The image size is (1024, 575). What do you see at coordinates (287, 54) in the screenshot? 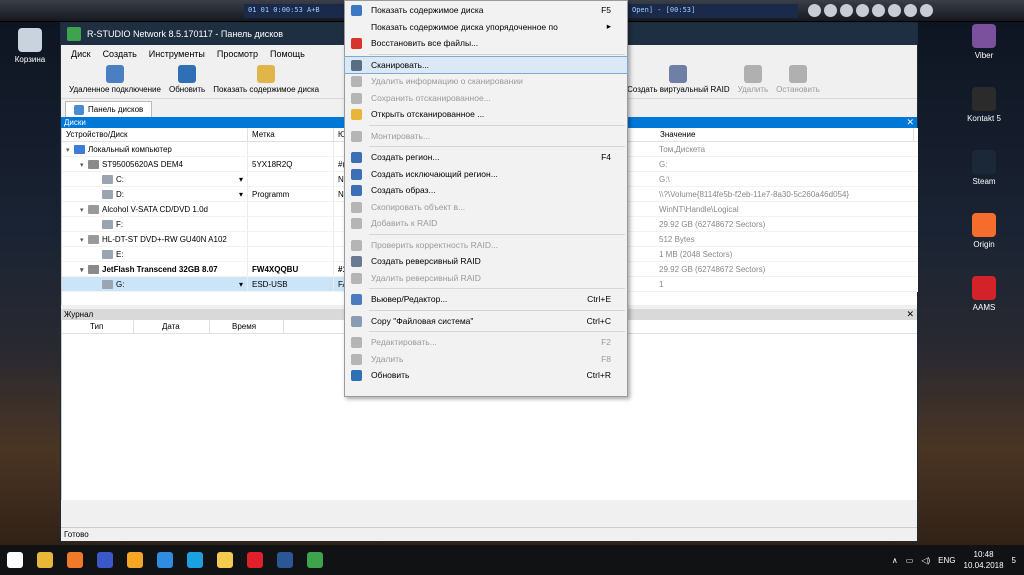
I see `menu-item: Помощь` at bounding box center [287, 54].